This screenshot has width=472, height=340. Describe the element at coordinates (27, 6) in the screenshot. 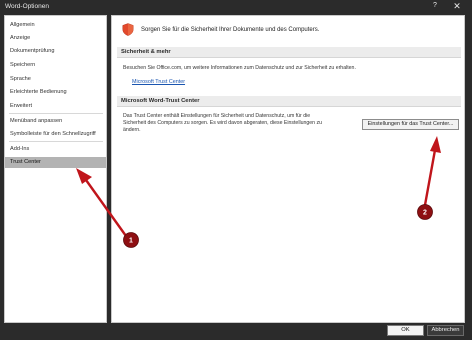

I see `dialog-title: Word-Optionen` at that location.